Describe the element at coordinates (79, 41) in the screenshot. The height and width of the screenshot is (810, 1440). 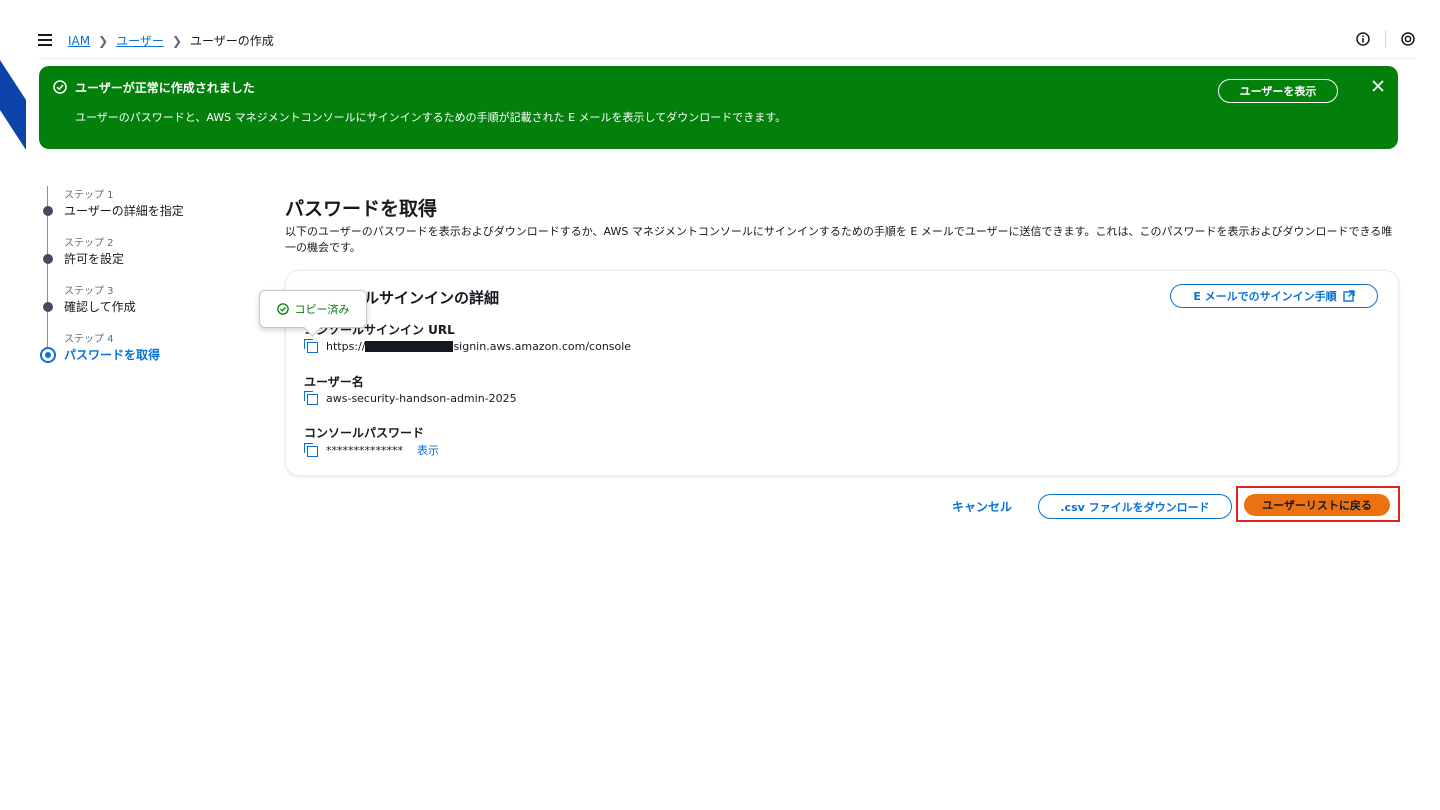
I see `breadcrumb-iam: IAM` at that location.